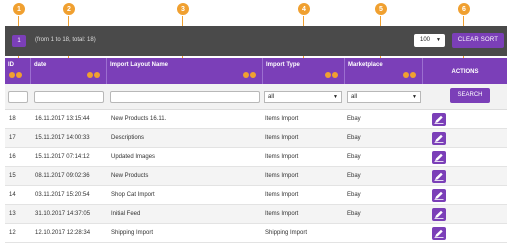  What do you see at coordinates (18, 97) in the screenshot?
I see `id-filter-input` at bounding box center [18, 97].